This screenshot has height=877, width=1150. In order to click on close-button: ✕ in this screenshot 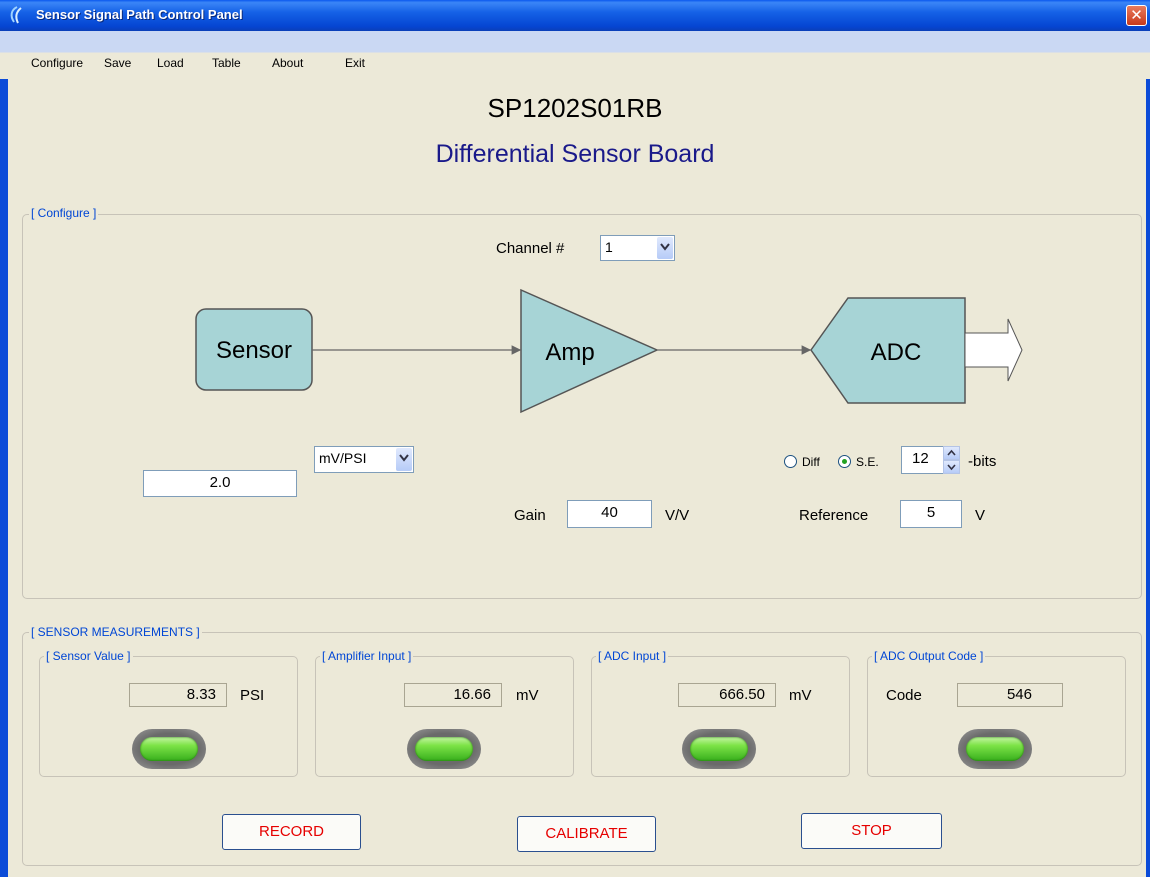, I will do `click(1136, 15)`.